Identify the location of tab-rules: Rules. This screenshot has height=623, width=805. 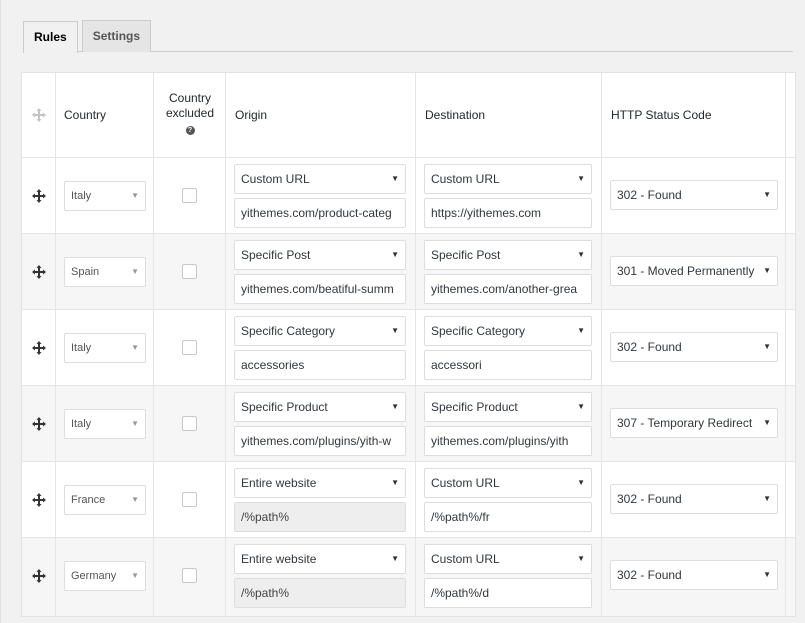
(50, 37).